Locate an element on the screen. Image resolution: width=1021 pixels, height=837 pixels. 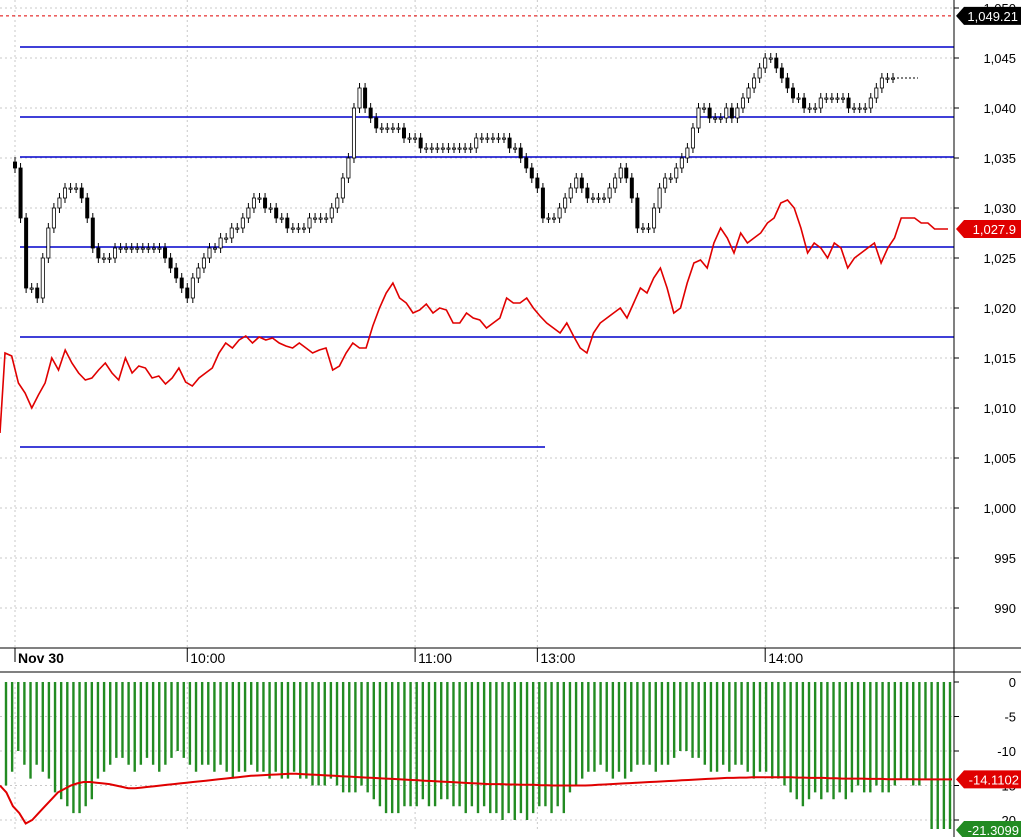
time-tick-label: 13:00 is located at coordinates (557, 658).